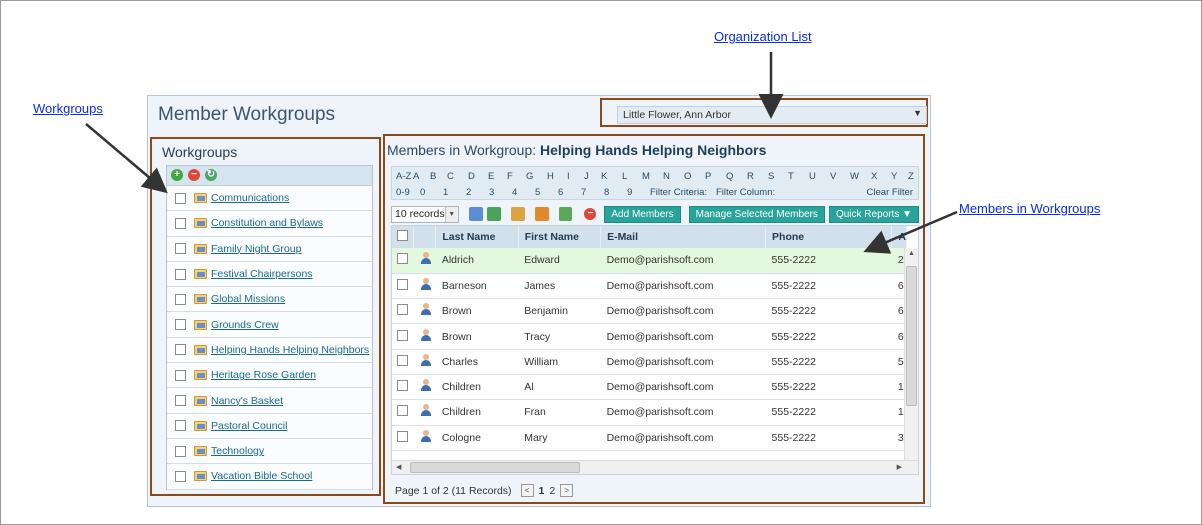  Describe the element at coordinates (454, 192) in the screenshot. I see `alpha-filter-digit: 1` at that location.